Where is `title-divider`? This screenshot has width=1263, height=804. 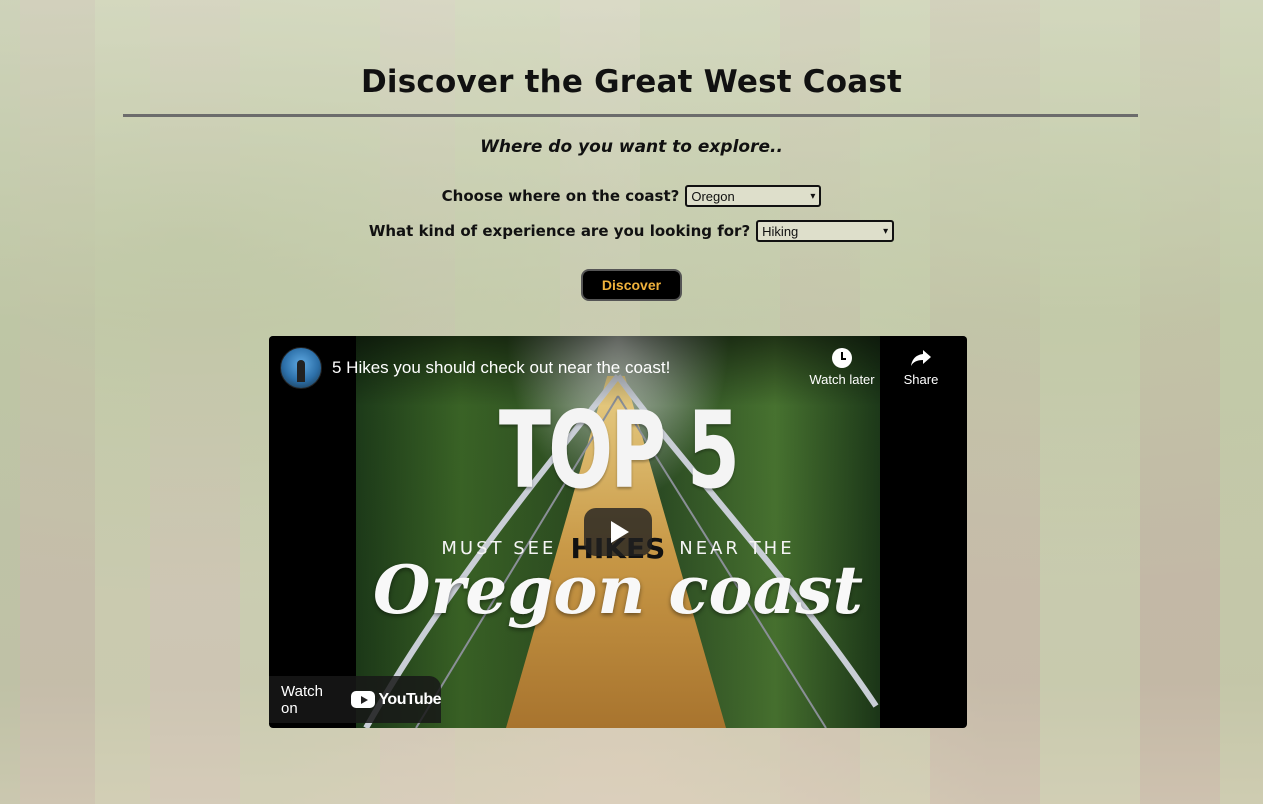 title-divider is located at coordinates (630, 115).